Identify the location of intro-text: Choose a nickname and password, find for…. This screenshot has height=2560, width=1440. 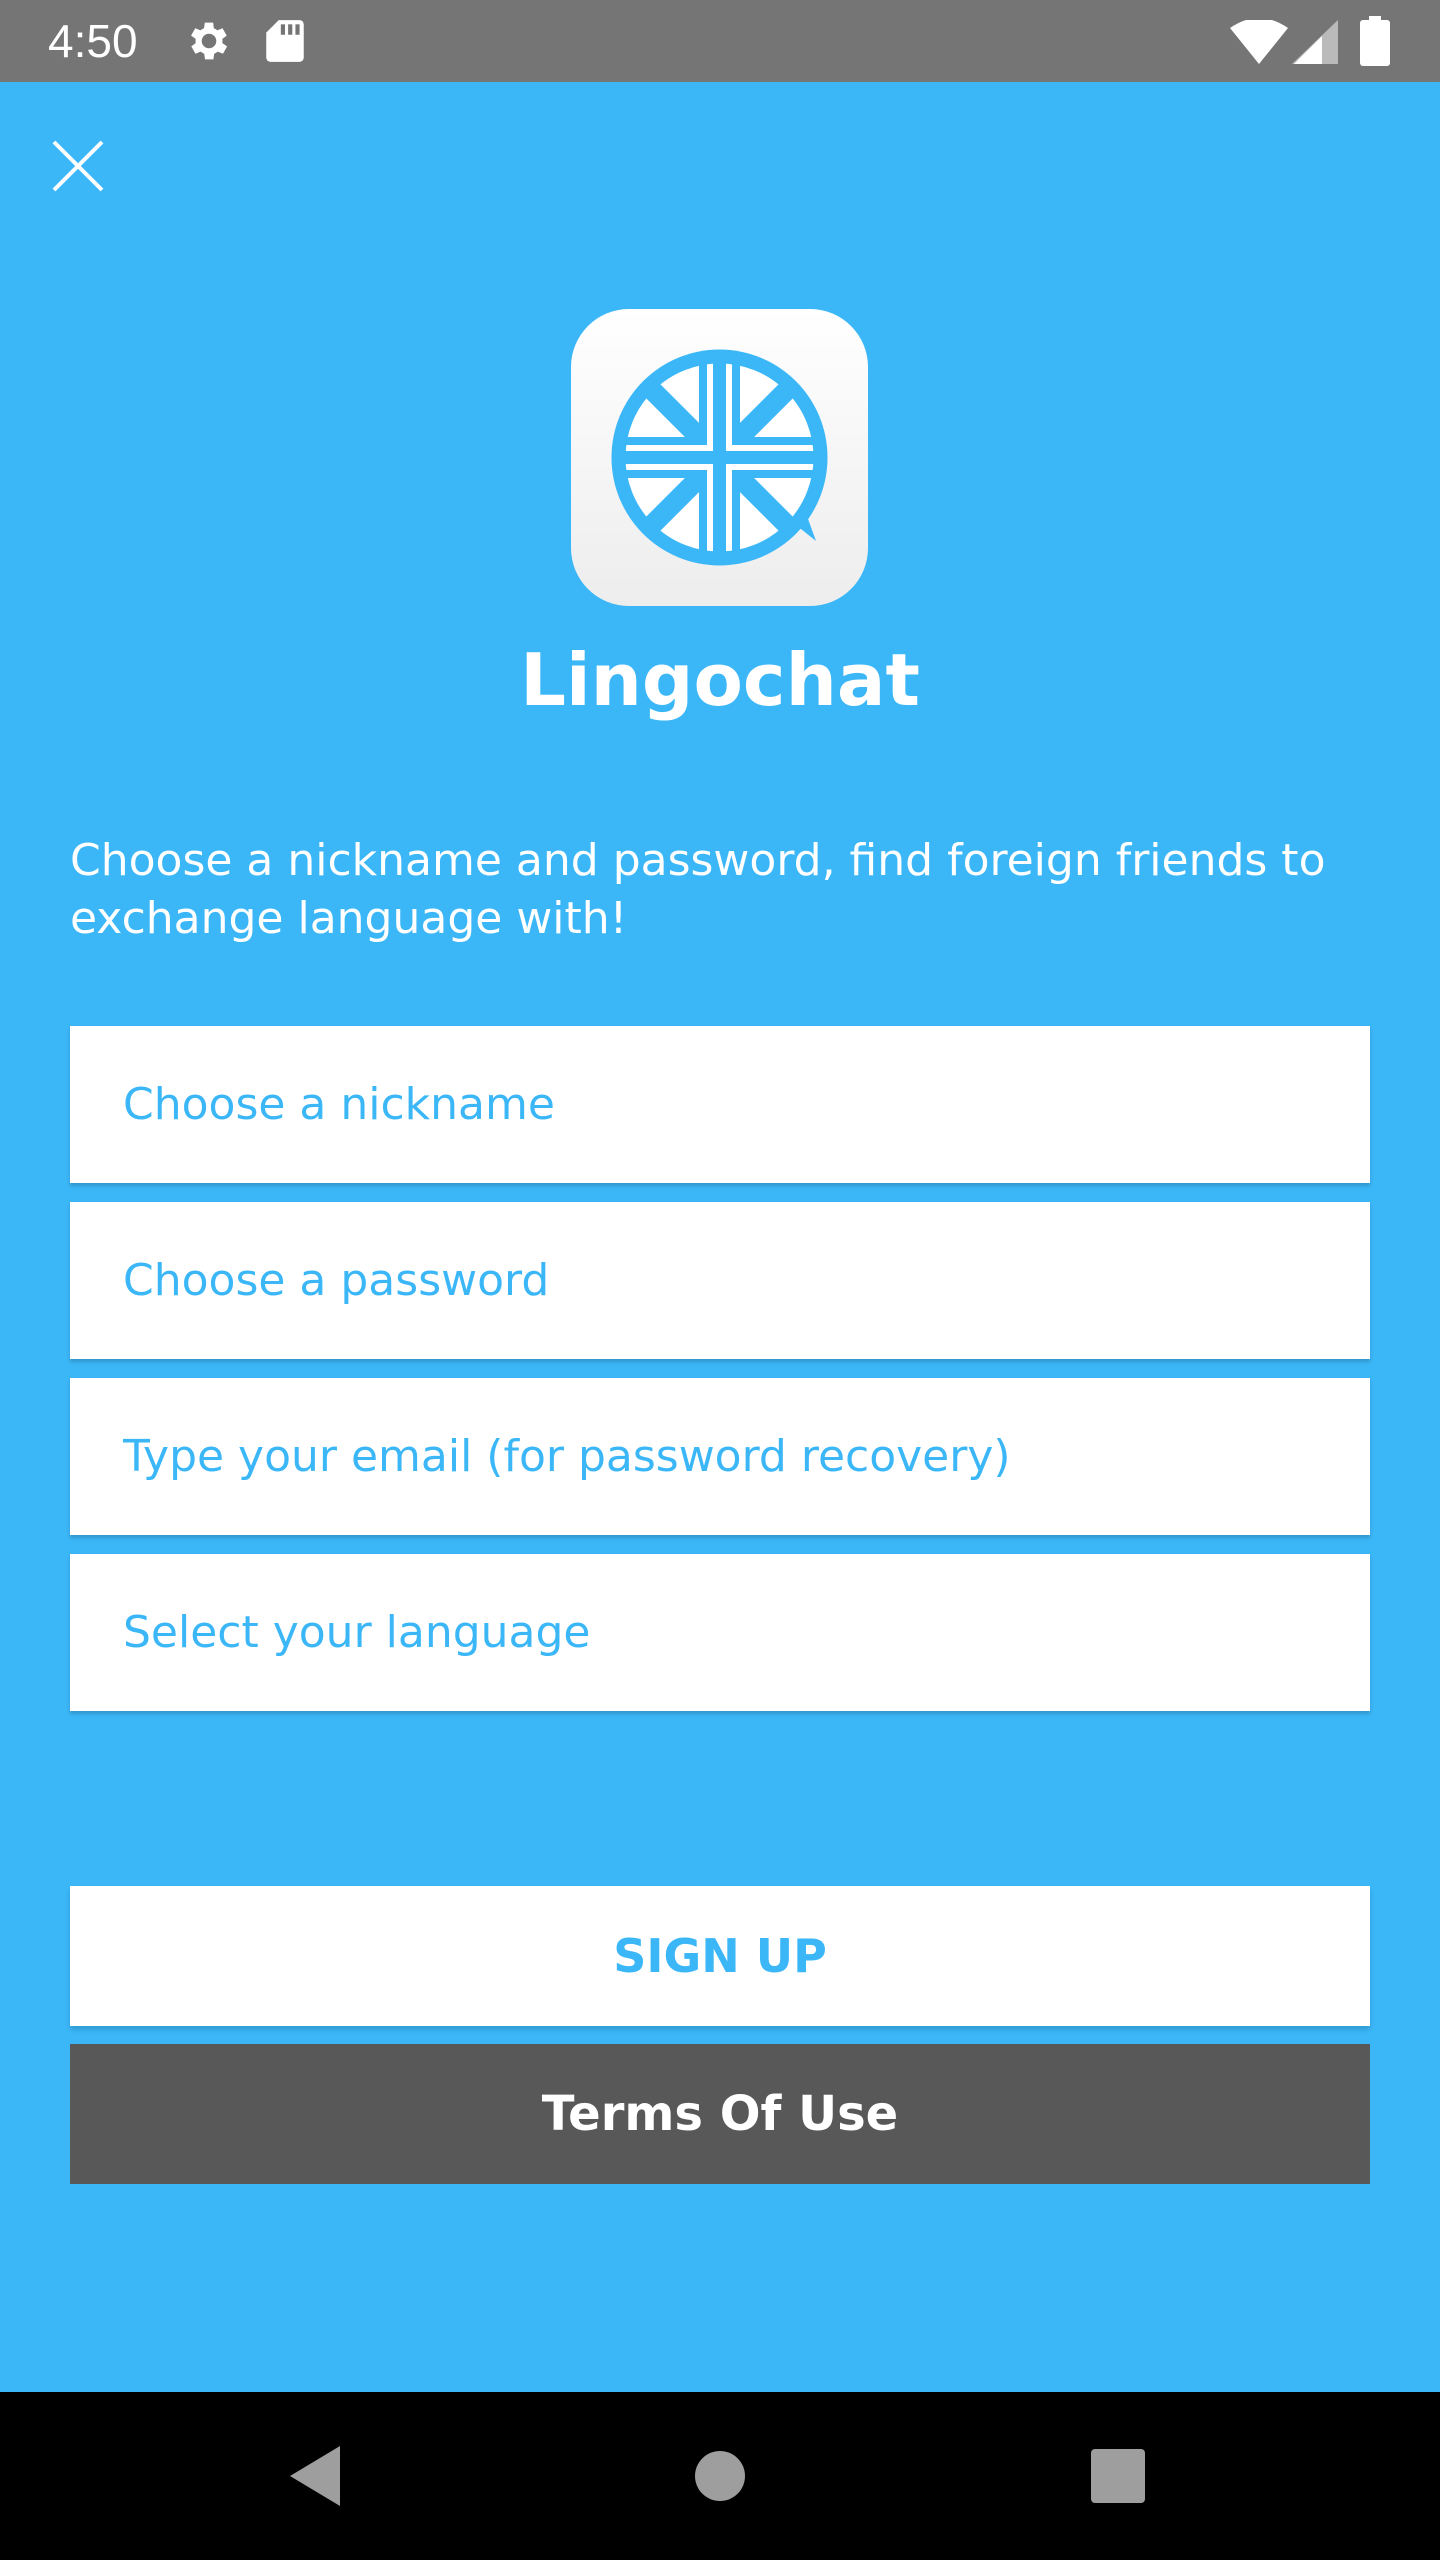
(698, 889).